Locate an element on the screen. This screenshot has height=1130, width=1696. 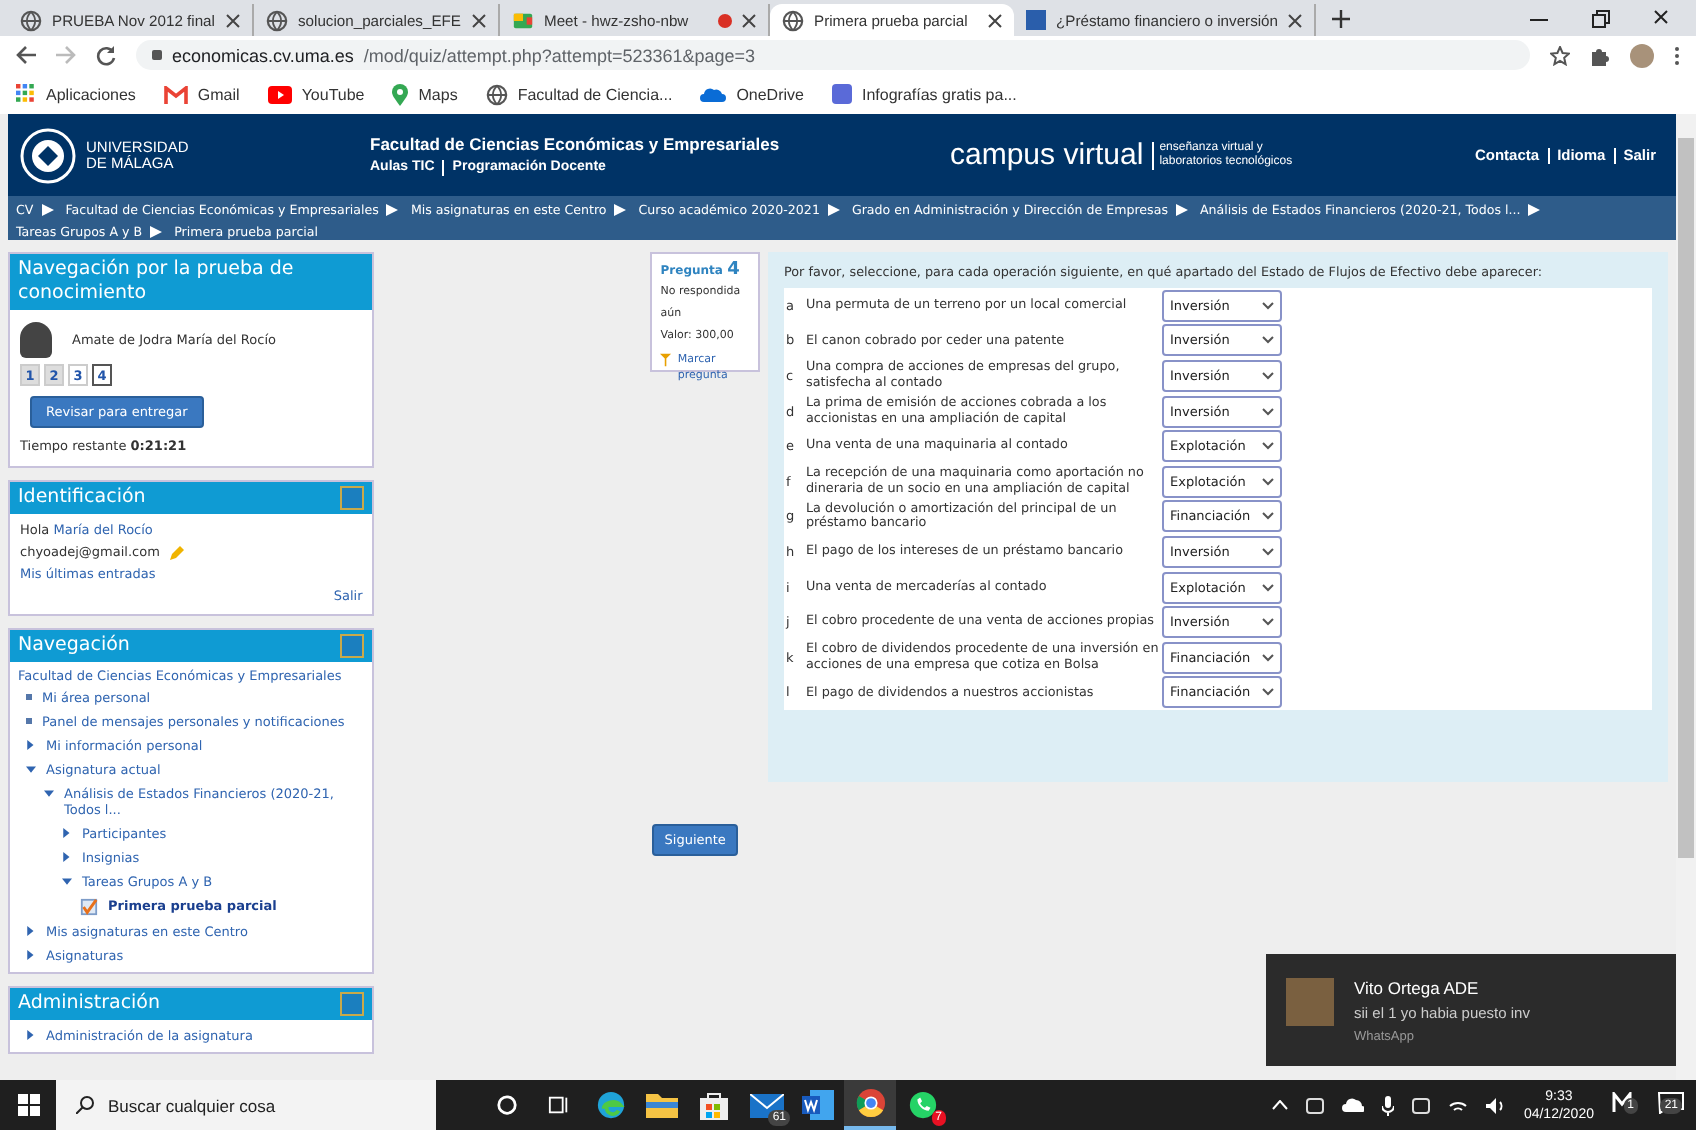
battery-icon is located at coordinates (1420, 1105).